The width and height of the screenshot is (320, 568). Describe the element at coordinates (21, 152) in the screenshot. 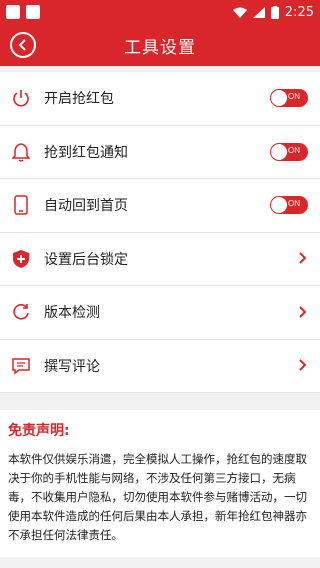

I see `bell-icon` at that location.